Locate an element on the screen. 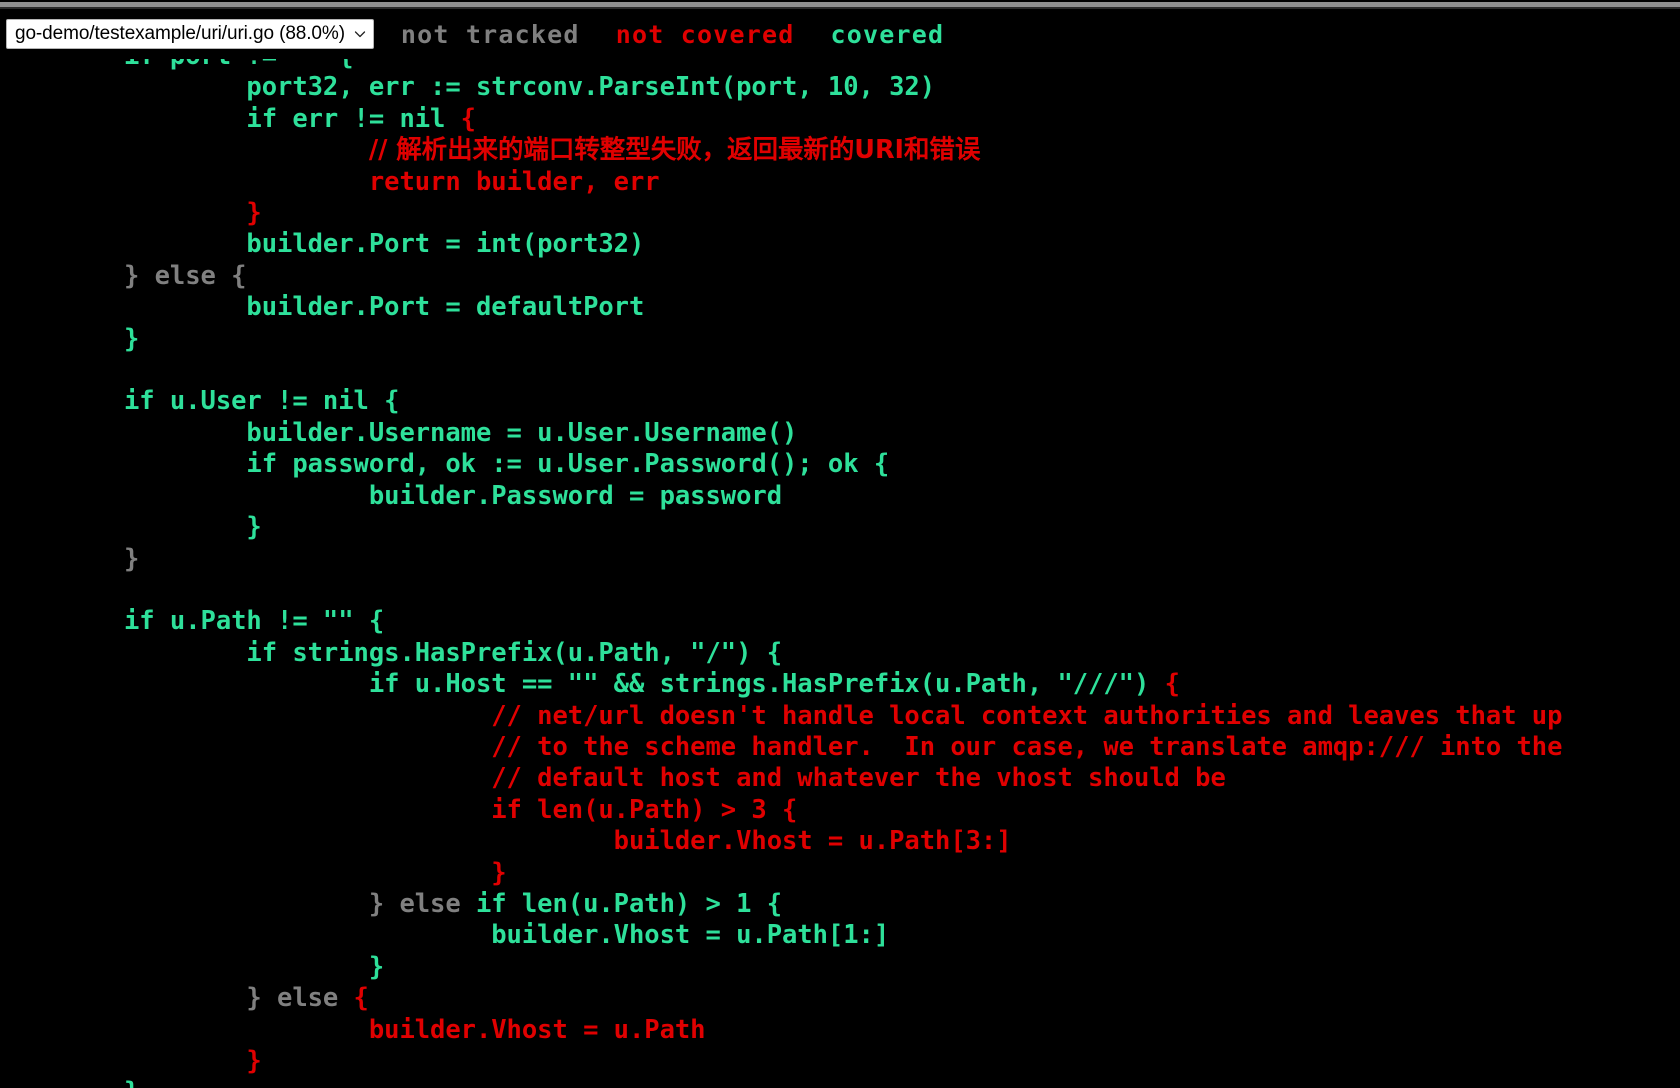  code-line: if err != nil { is located at coordinates (781, 119).